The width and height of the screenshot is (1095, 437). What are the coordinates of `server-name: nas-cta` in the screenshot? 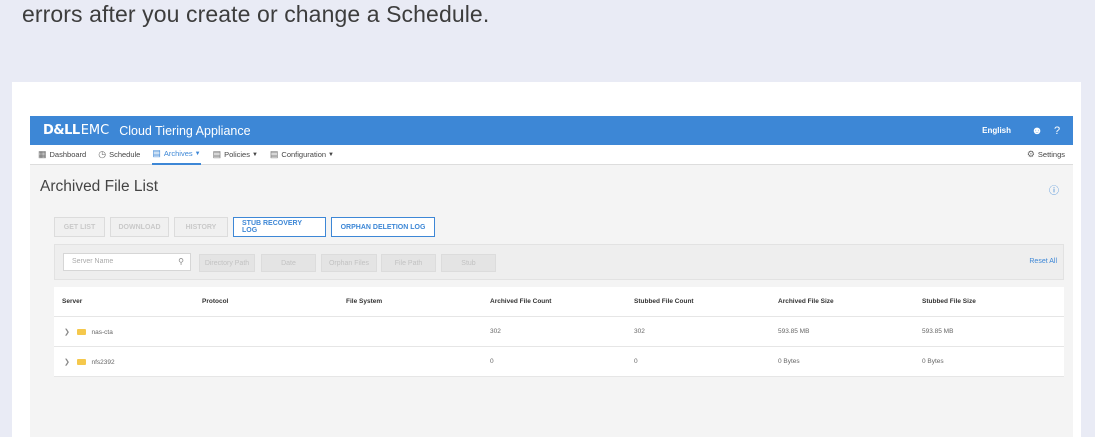 It's located at (102, 332).